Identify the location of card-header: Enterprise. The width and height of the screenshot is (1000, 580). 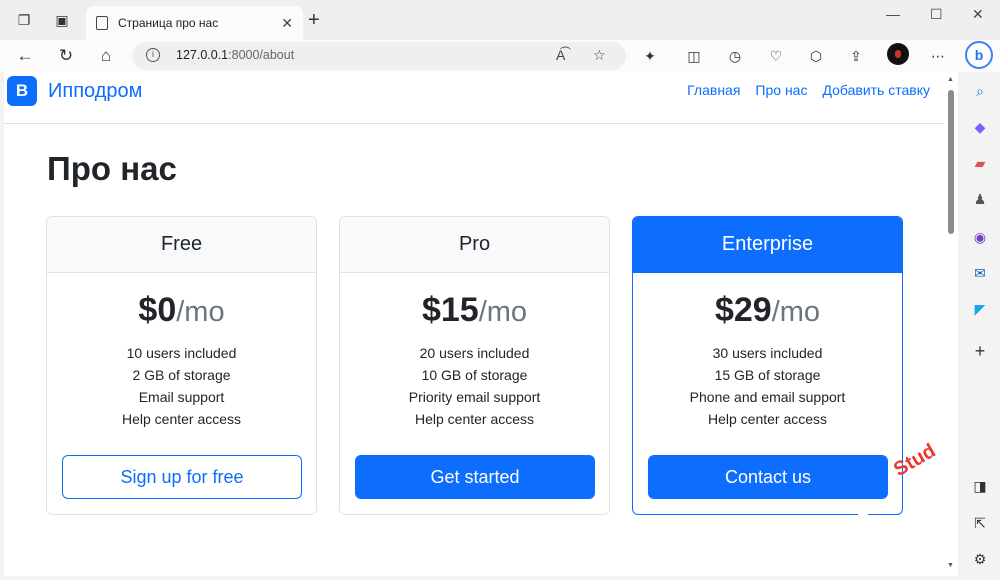
(767, 245).